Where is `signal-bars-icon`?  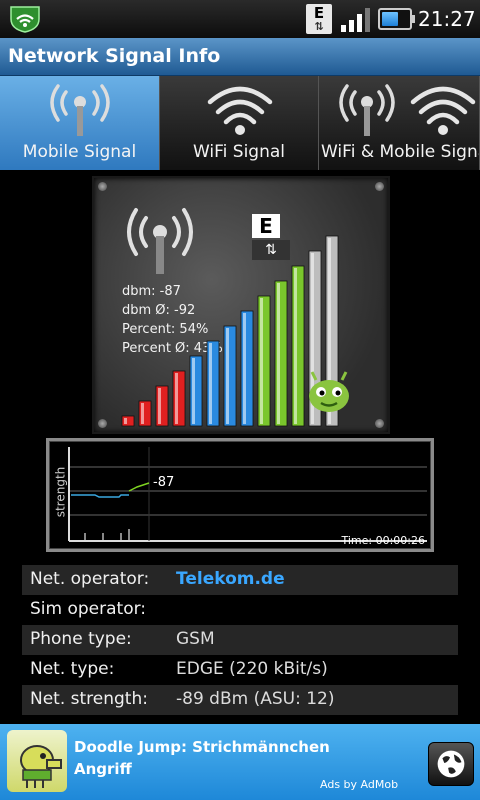
signal-bars-icon is located at coordinates (355, 20).